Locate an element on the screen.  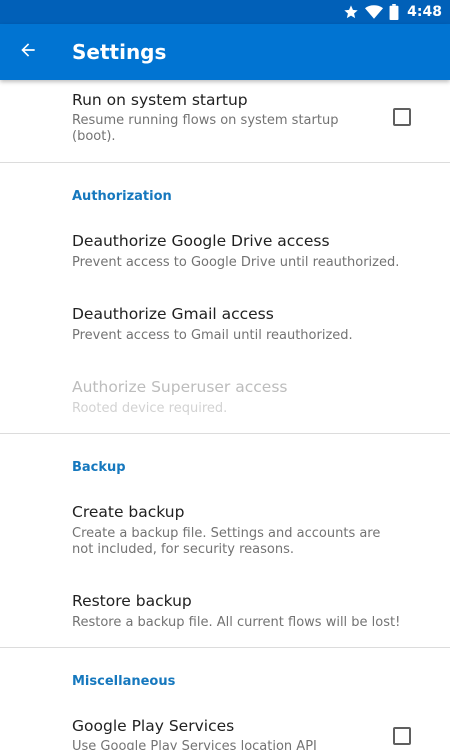
battery-icon is located at coordinates (394, 12).